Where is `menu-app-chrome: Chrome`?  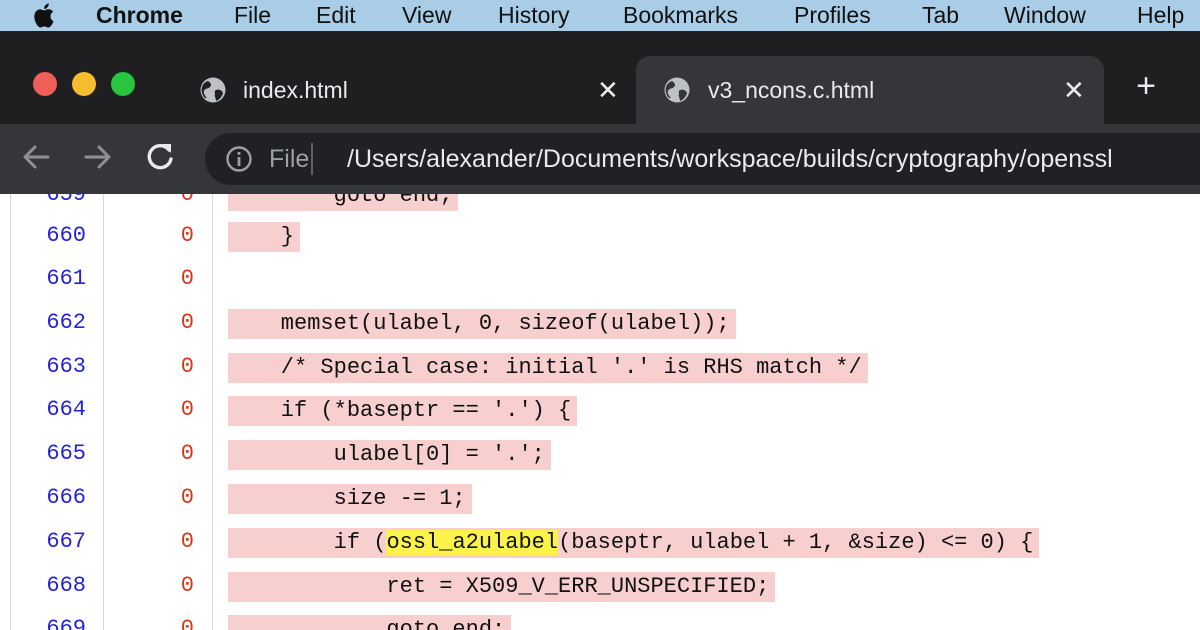
menu-app-chrome: Chrome is located at coordinates (139, 15).